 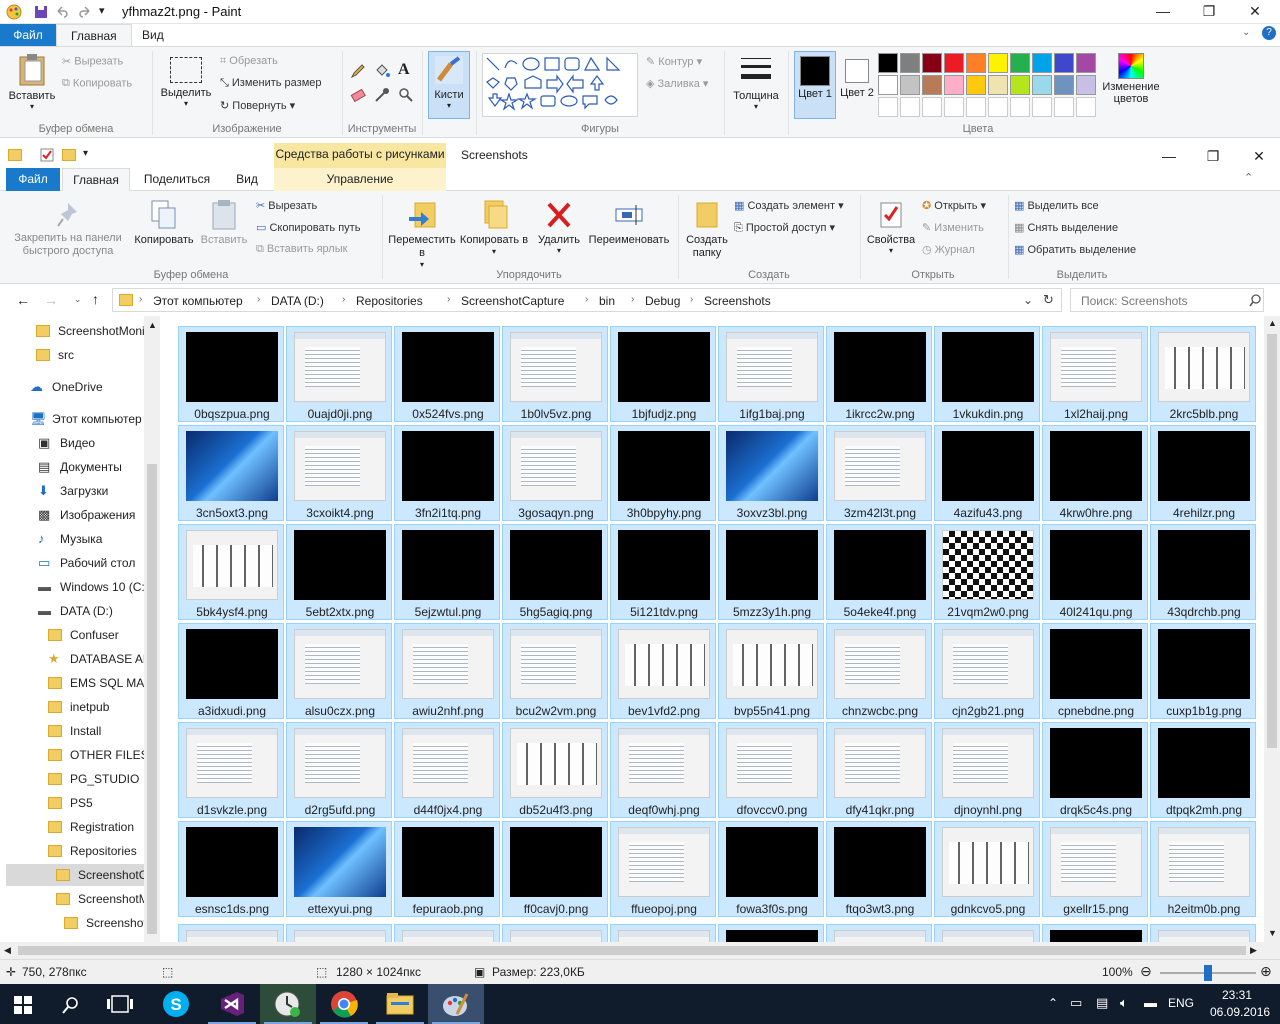 I want to click on rename-button: Переименовать, so click(x=629, y=222).